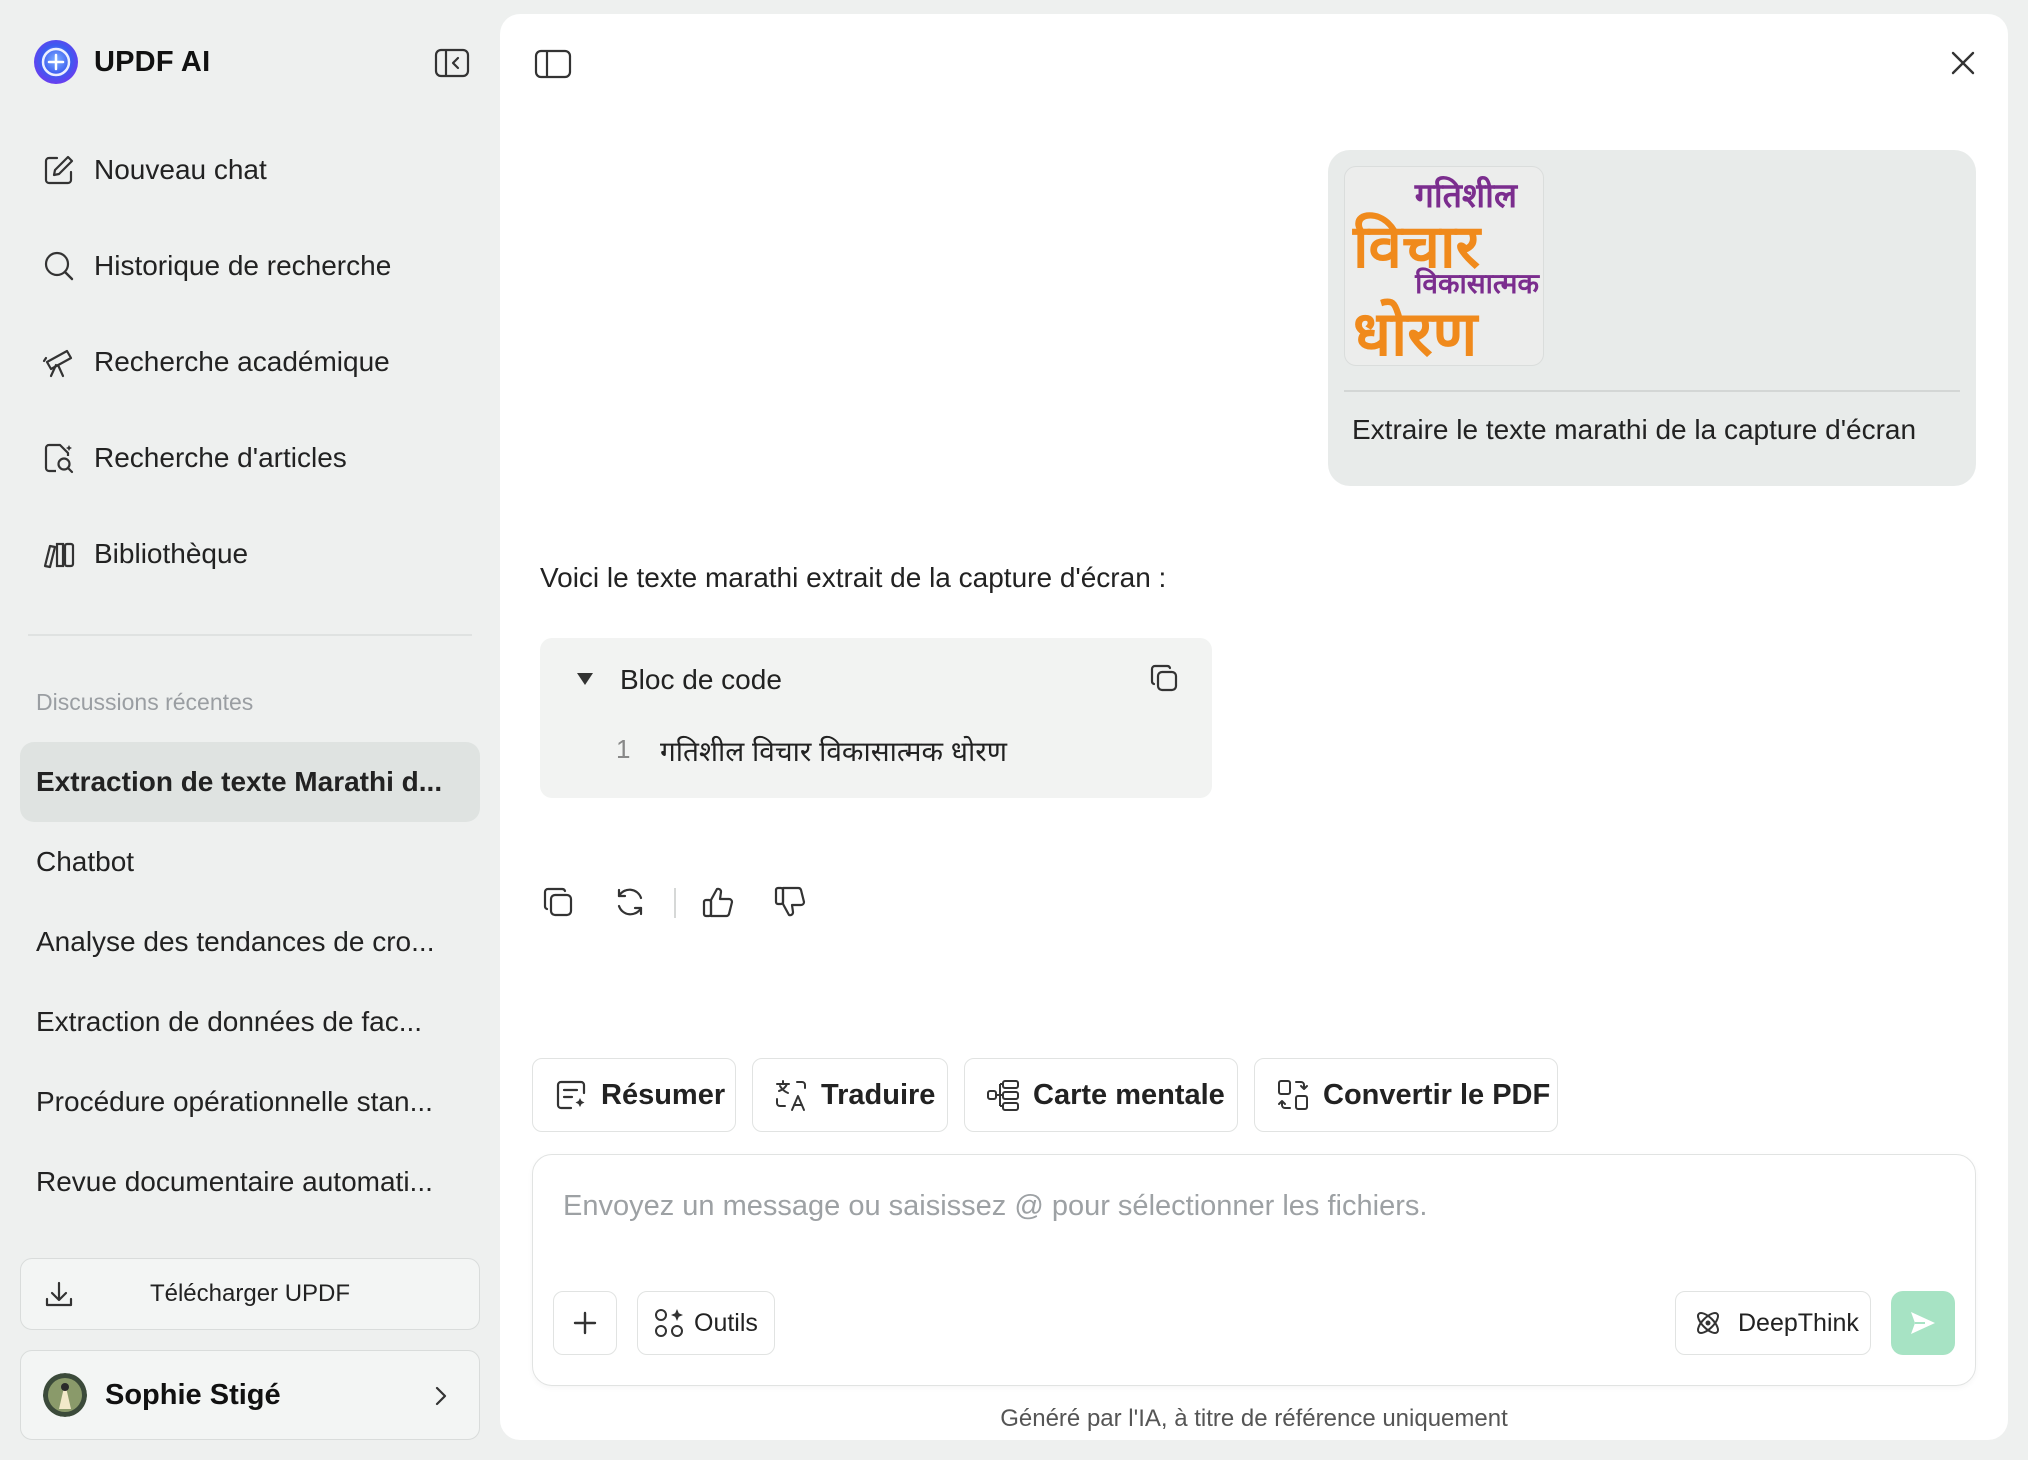  Describe the element at coordinates (790, 902) in the screenshot. I see `thumbs-down-icon` at that location.